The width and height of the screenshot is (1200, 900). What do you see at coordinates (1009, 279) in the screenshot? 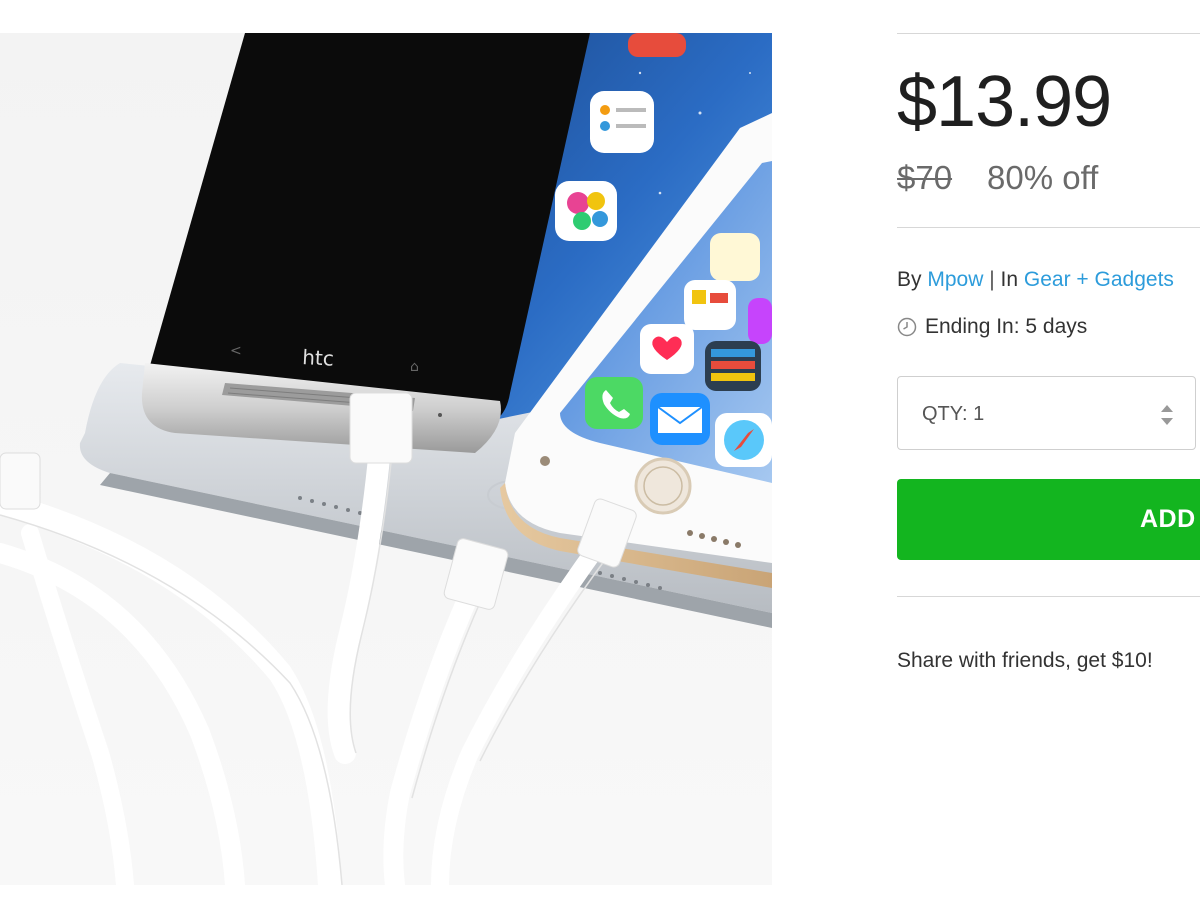
I see `in-label: In` at bounding box center [1009, 279].